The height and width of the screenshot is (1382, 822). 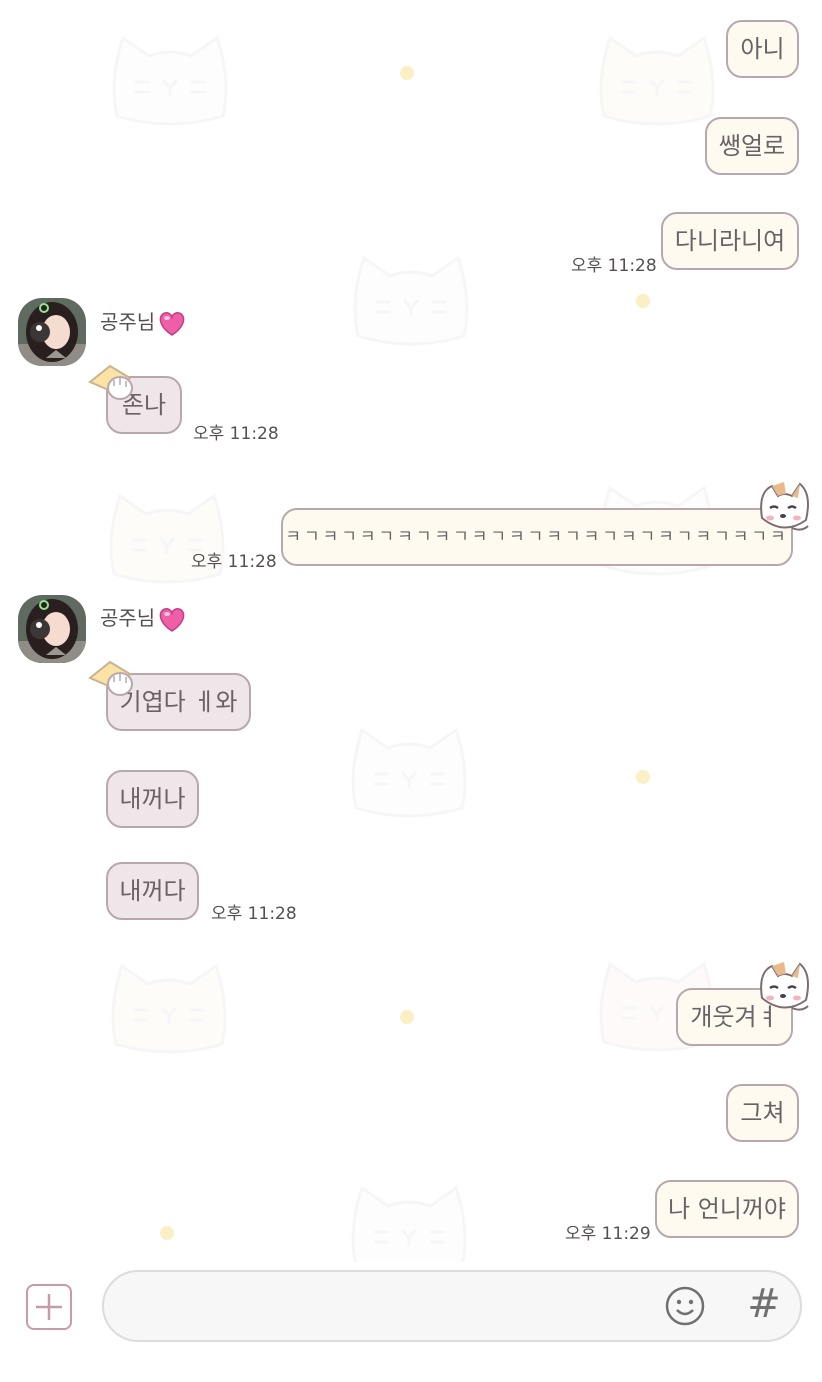 I want to click on message-bubble-sent: 쌩얼로, so click(x=752, y=146).